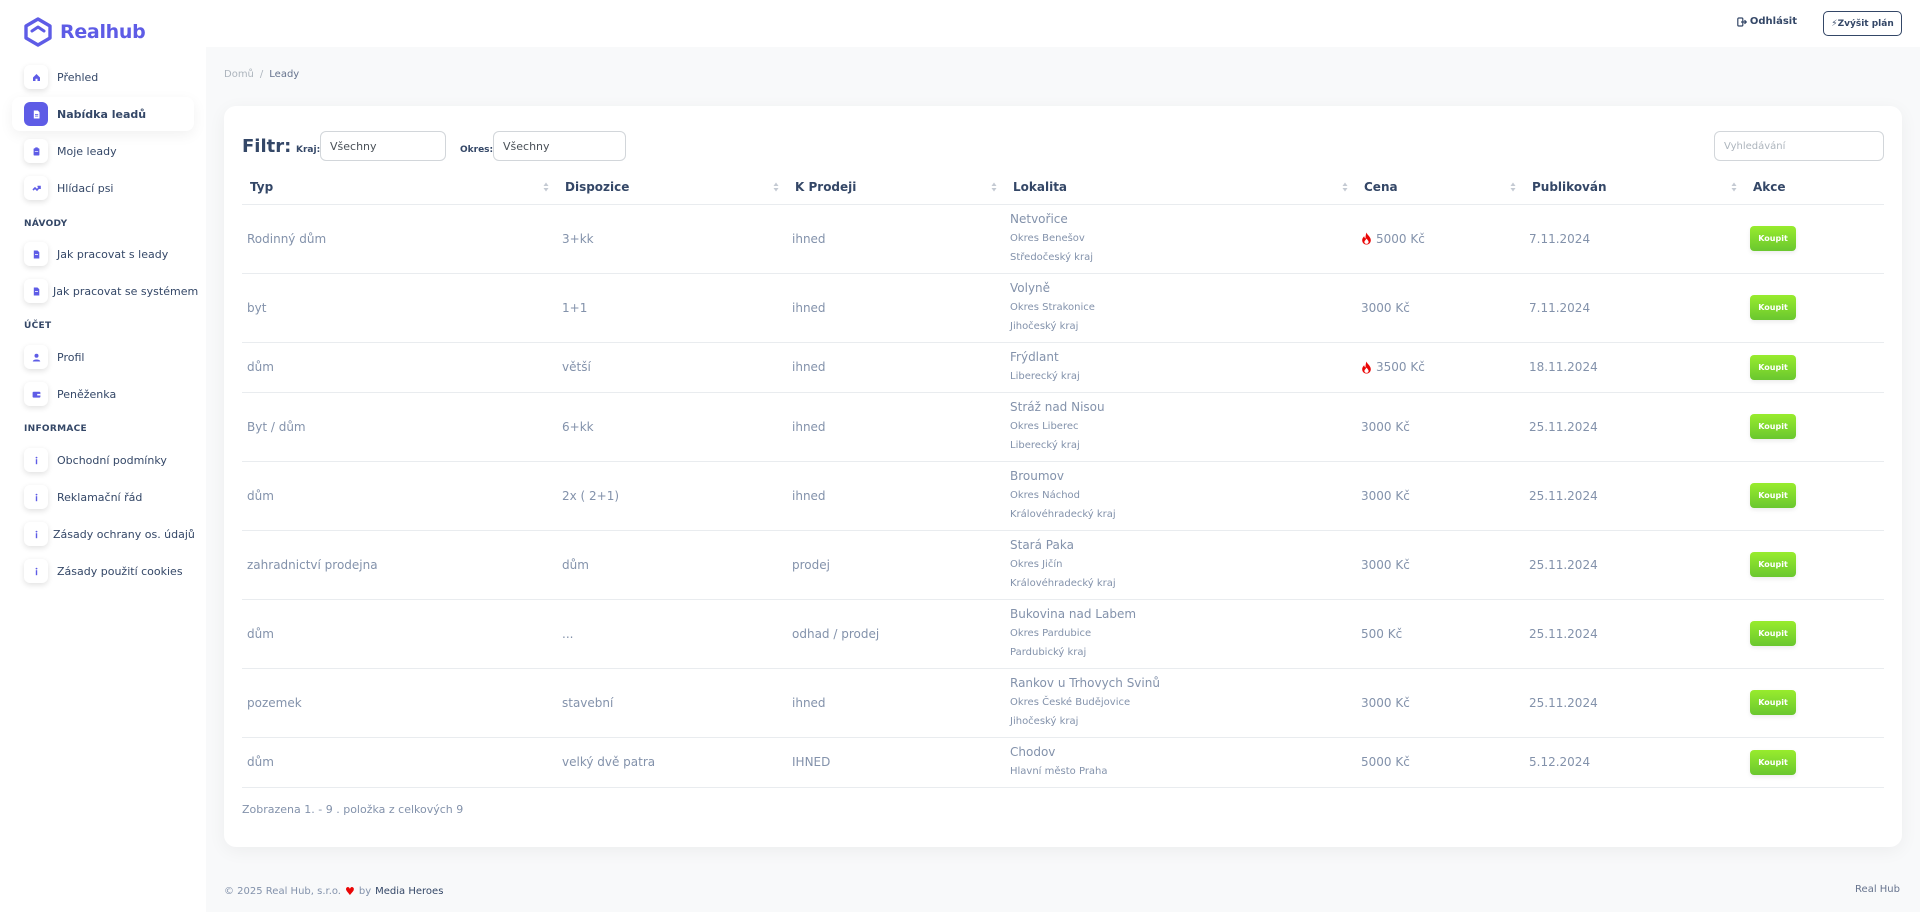 Image resolution: width=1920 pixels, height=912 pixels. What do you see at coordinates (1877, 889) in the screenshot?
I see `footer-brand-link: Real Hub` at bounding box center [1877, 889].